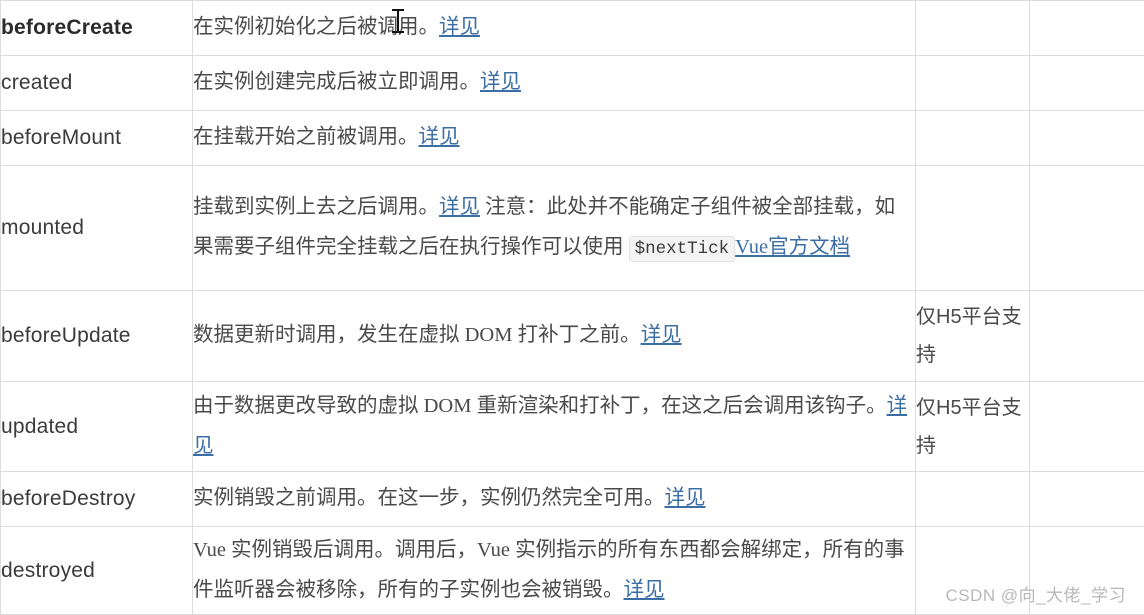 This screenshot has height=615, width=1144. I want to click on hook-description-cell: 数据更新时调用，发生在虚拟 DOM 打补丁之前。详见, so click(554, 336).